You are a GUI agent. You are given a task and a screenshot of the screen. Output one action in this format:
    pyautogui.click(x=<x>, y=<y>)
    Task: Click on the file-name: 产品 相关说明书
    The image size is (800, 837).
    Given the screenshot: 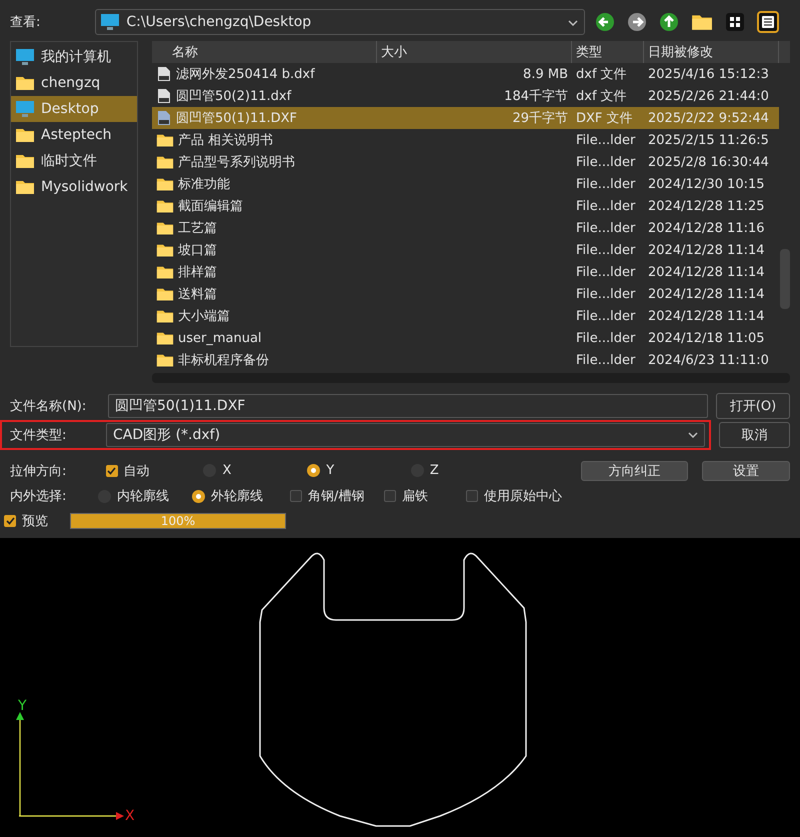 What is the action you would take?
    pyautogui.click(x=226, y=141)
    